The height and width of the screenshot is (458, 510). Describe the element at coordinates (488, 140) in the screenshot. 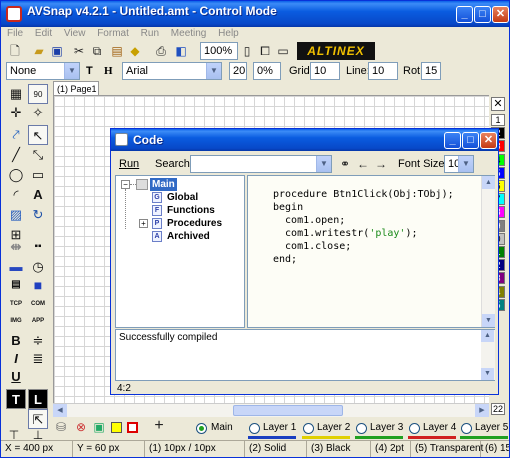

I see `code-close-button: ✕` at that location.